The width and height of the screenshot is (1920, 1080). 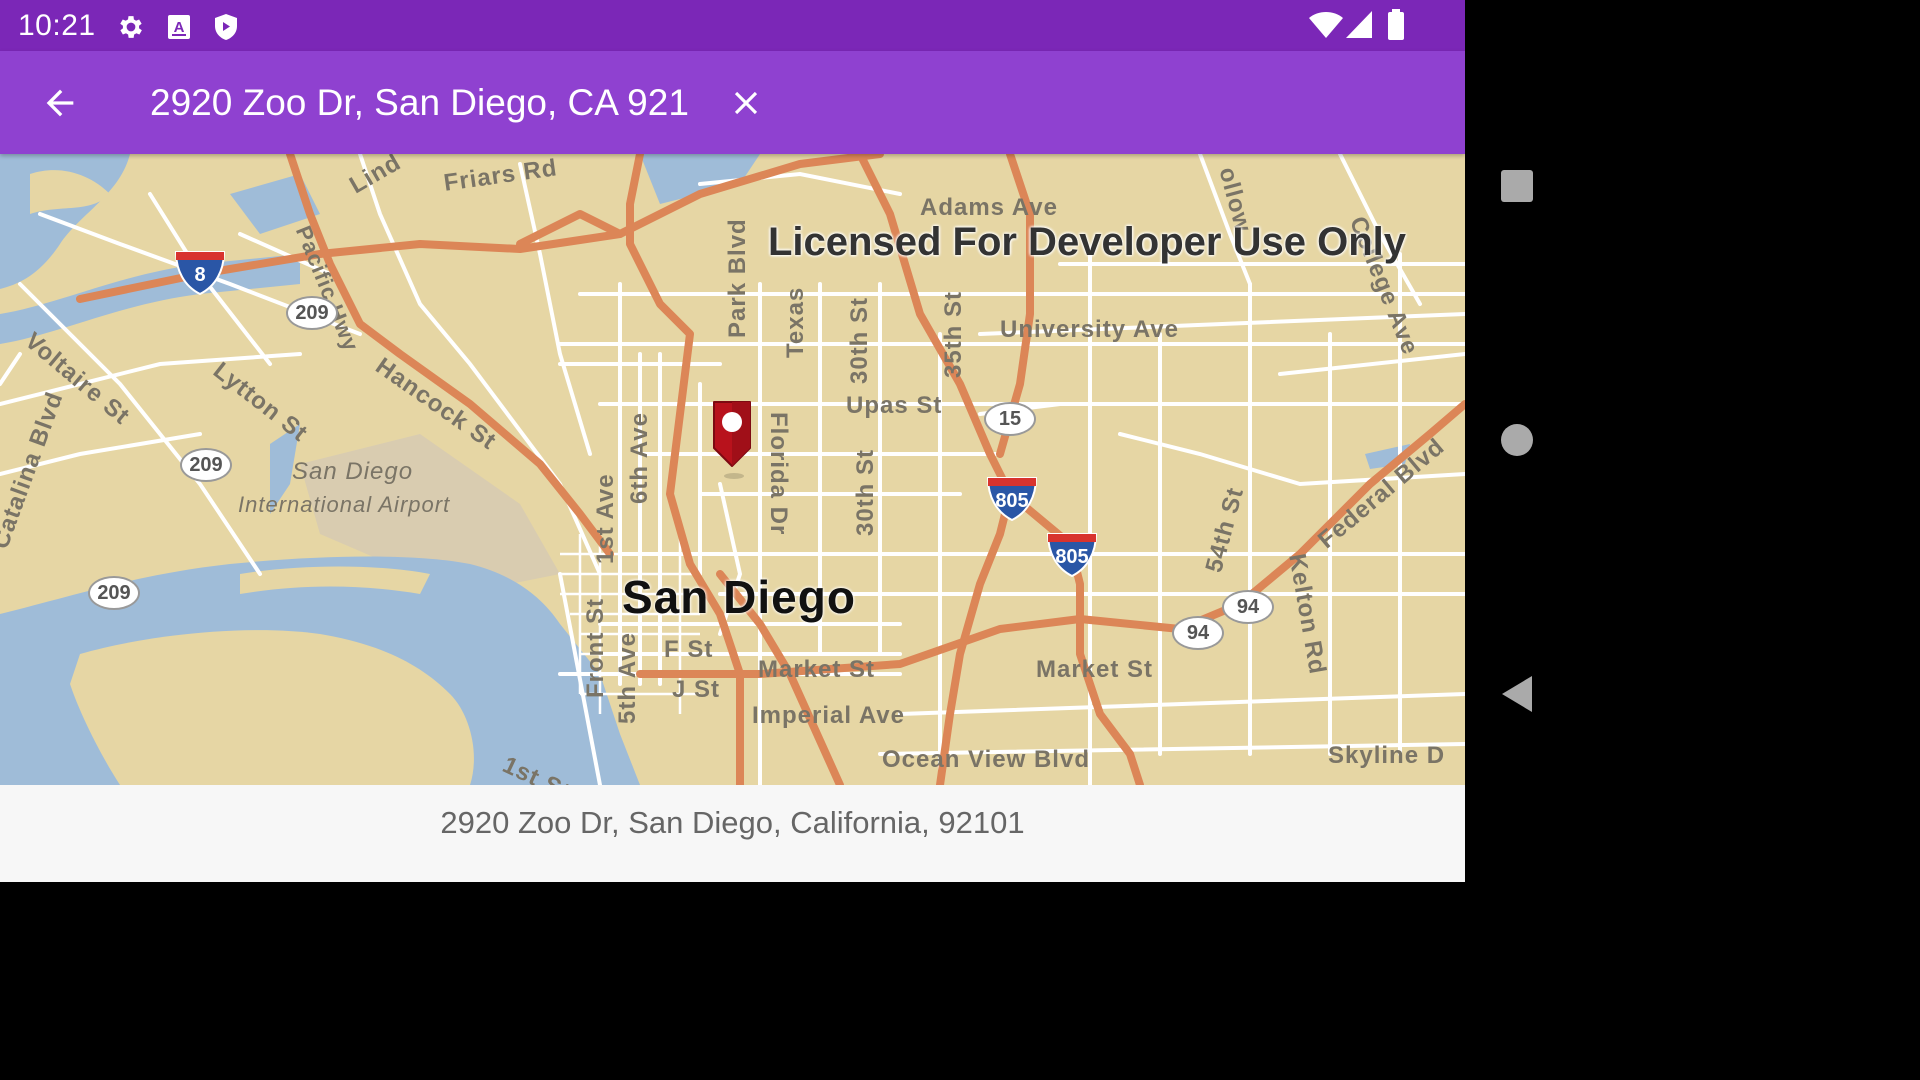 I want to click on home-circle-icon, so click(x=1517, y=440).